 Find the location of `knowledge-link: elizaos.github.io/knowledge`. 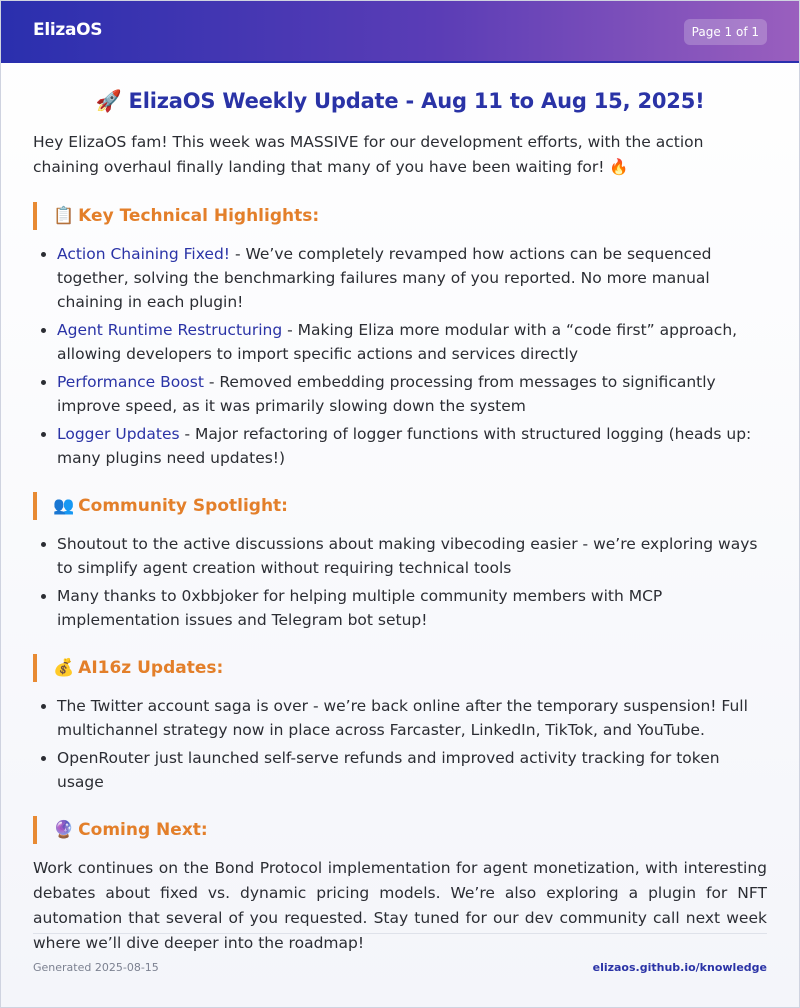

knowledge-link: elizaos.github.io/knowledge is located at coordinates (680, 967).